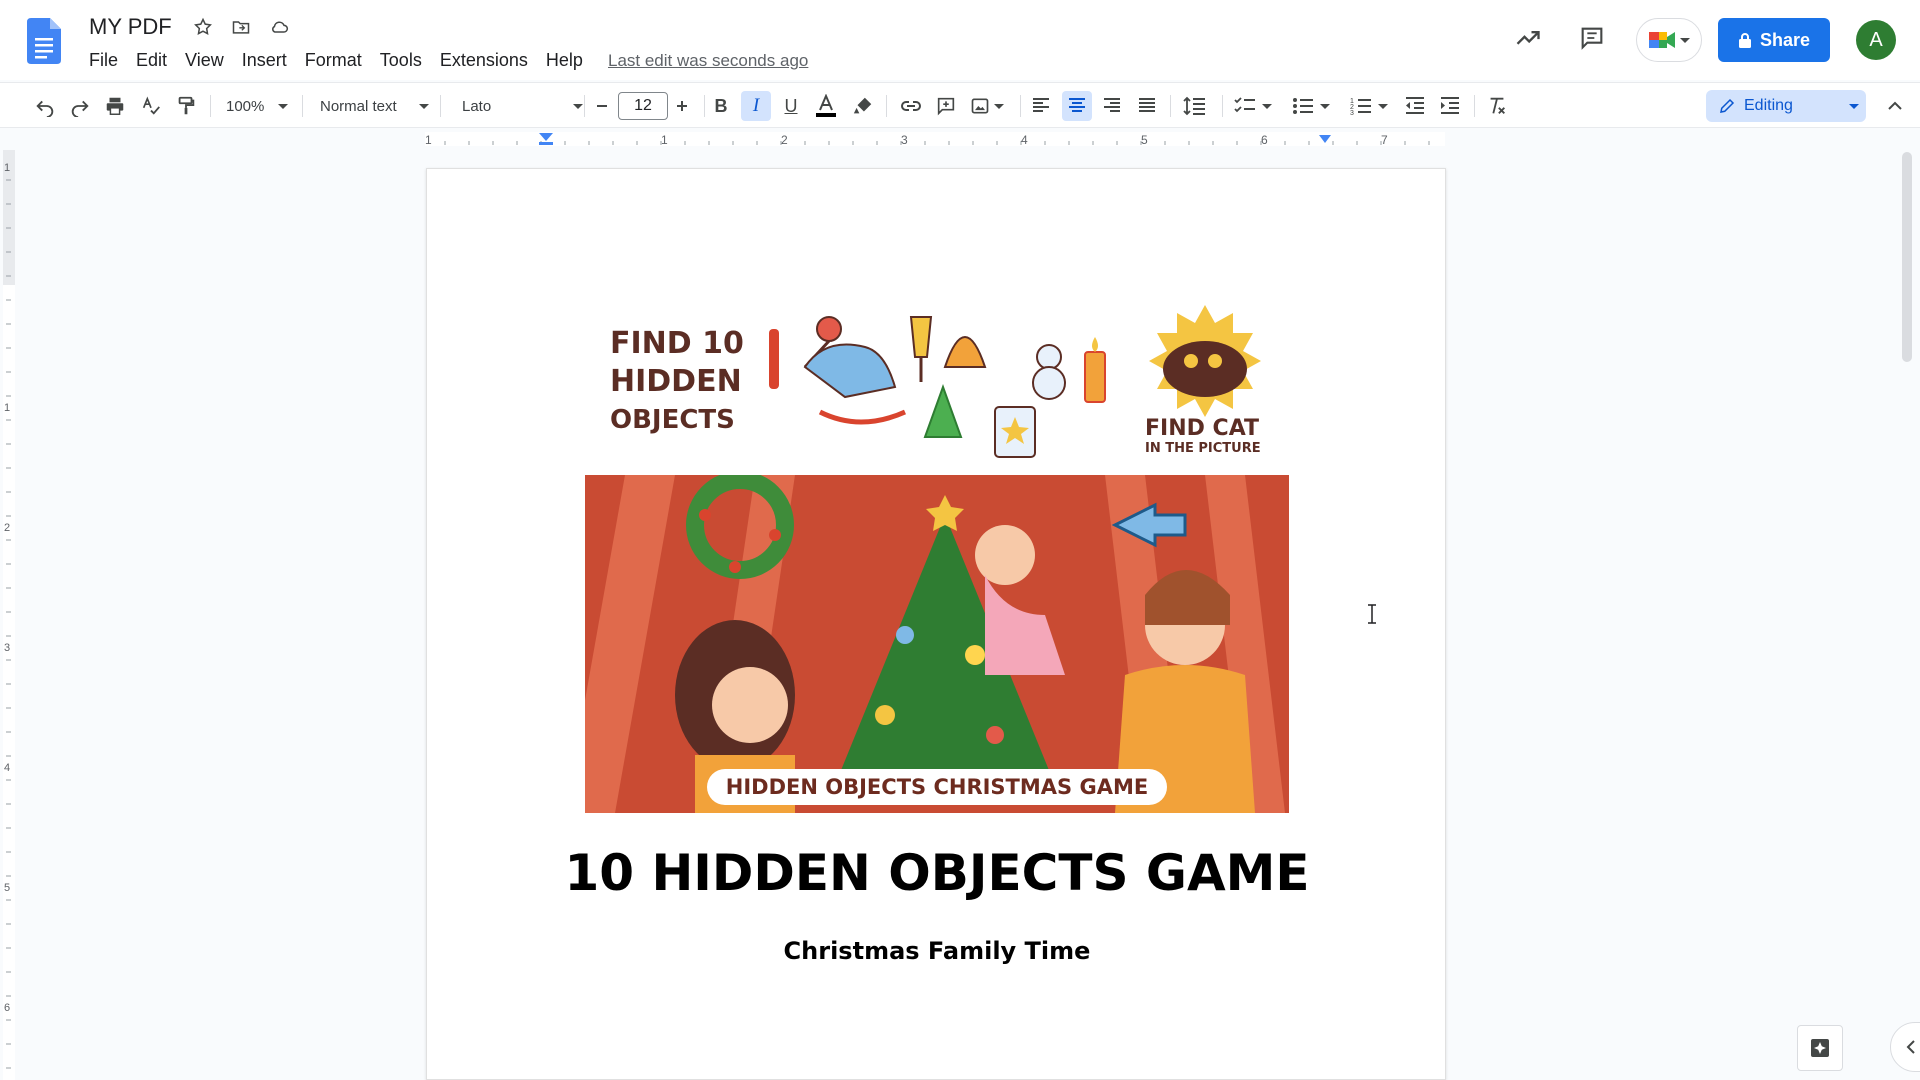 The width and height of the screenshot is (1920, 1080). What do you see at coordinates (8, 624) in the screenshot?
I see `vertical-ruler-ticks` at bounding box center [8, 624].